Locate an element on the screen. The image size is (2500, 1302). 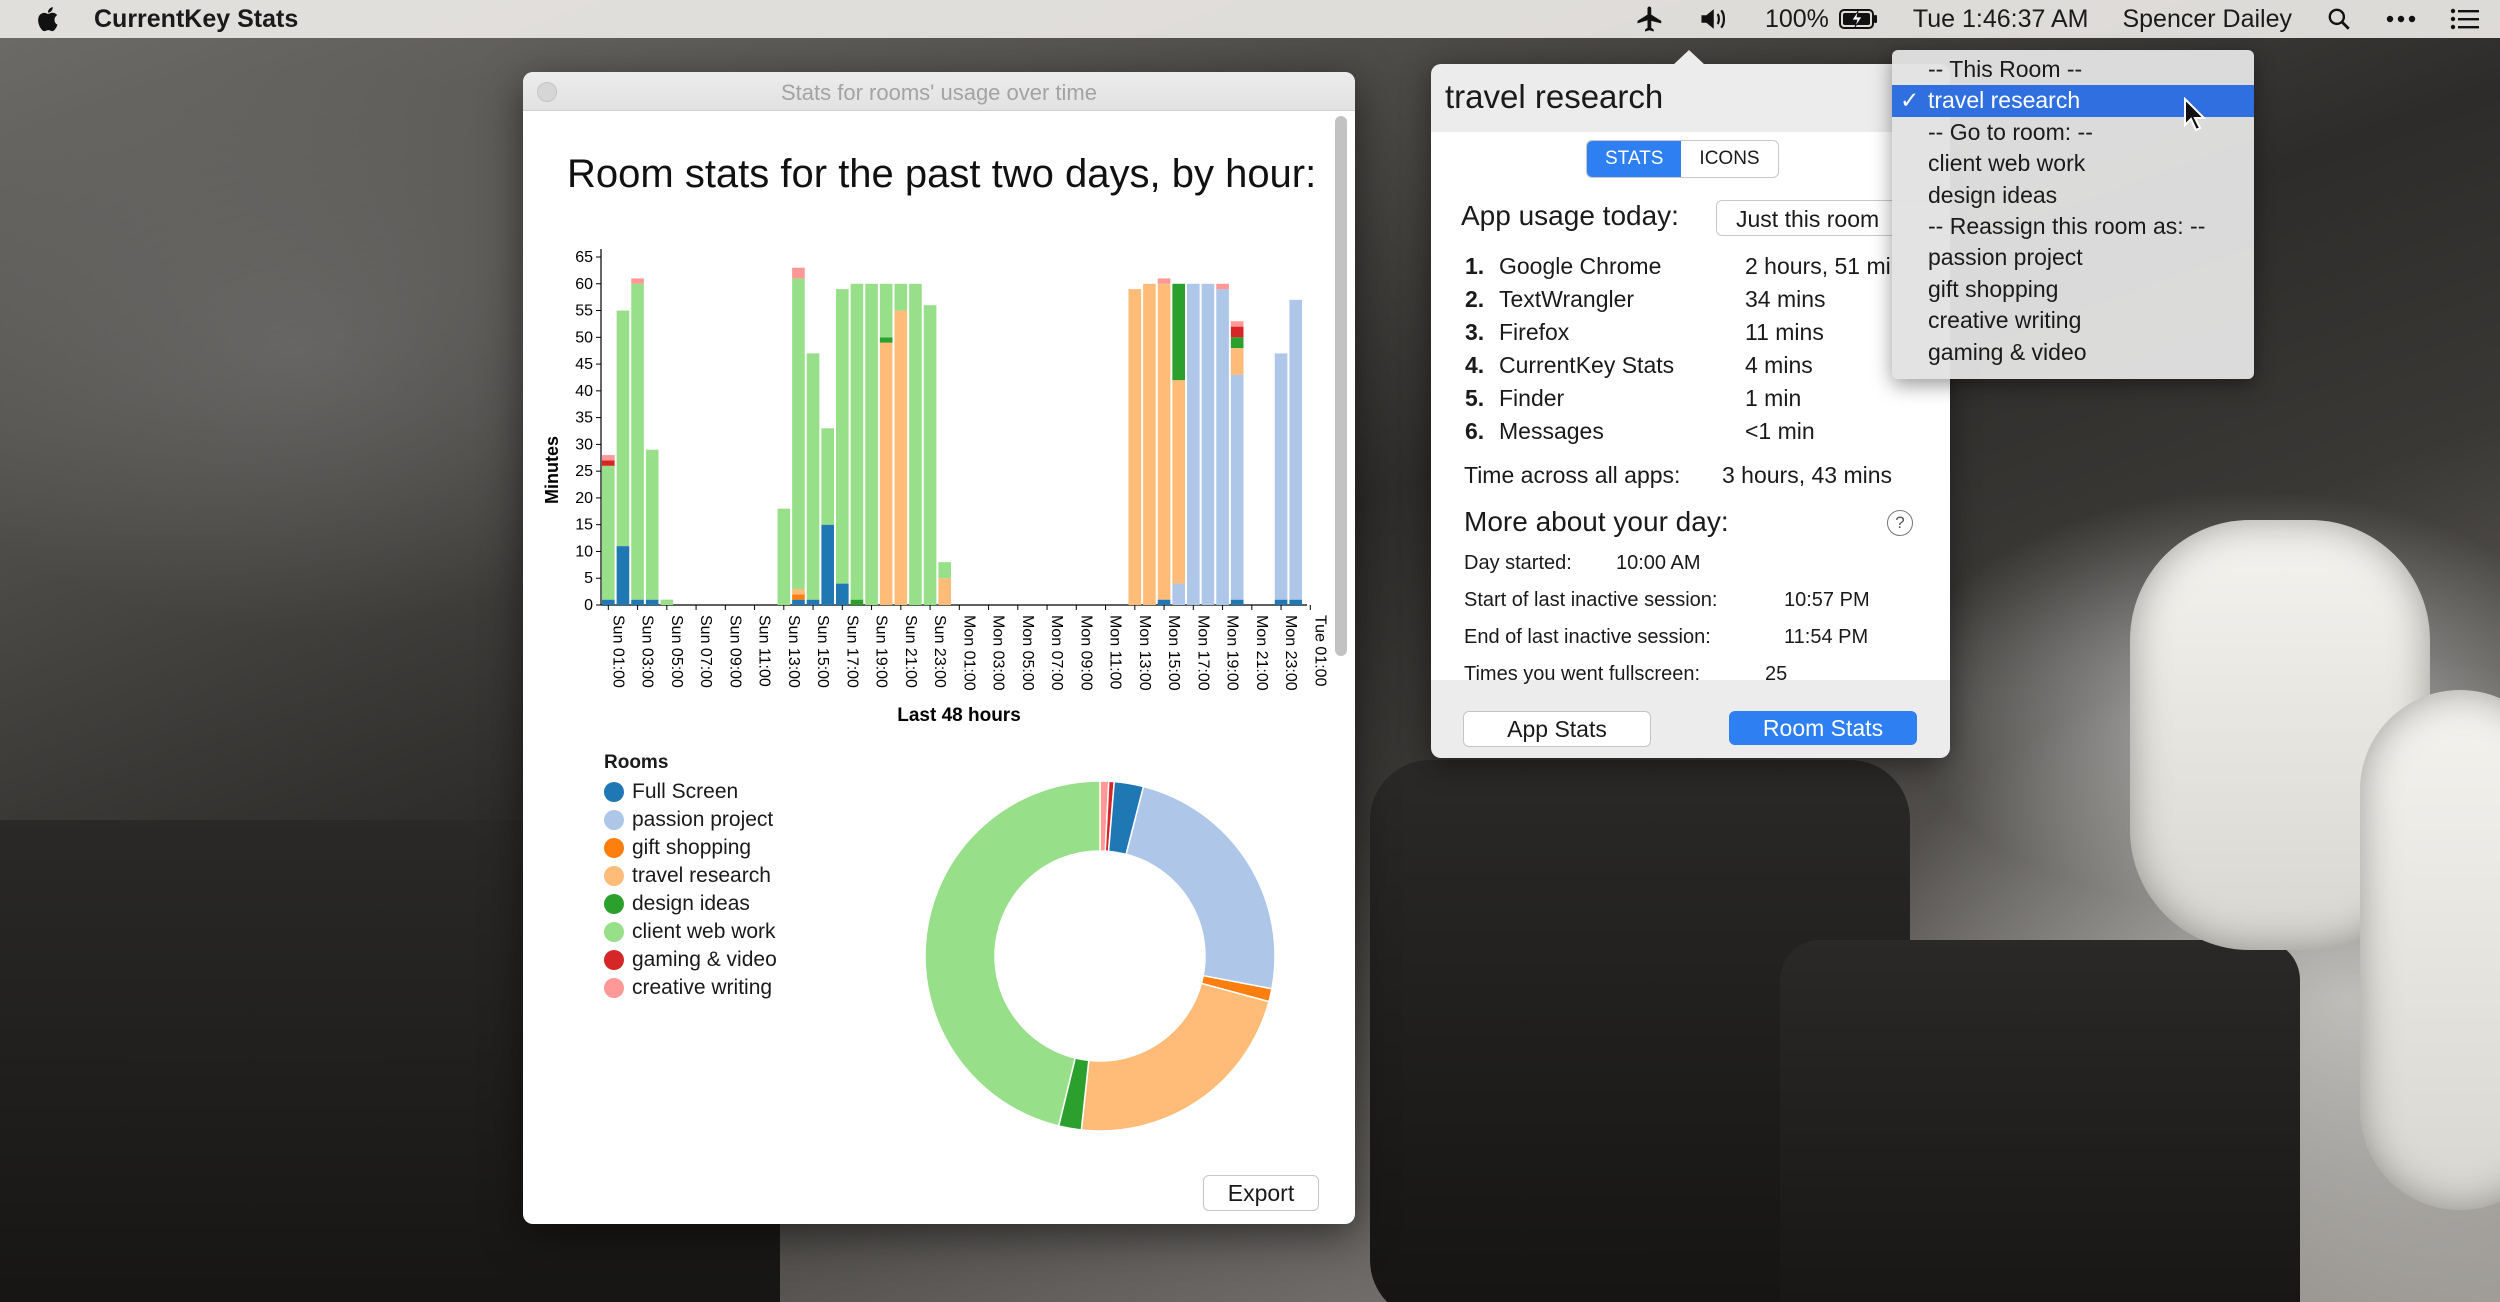
app-name: Google Chrome is located at coordinates (1580, 266).